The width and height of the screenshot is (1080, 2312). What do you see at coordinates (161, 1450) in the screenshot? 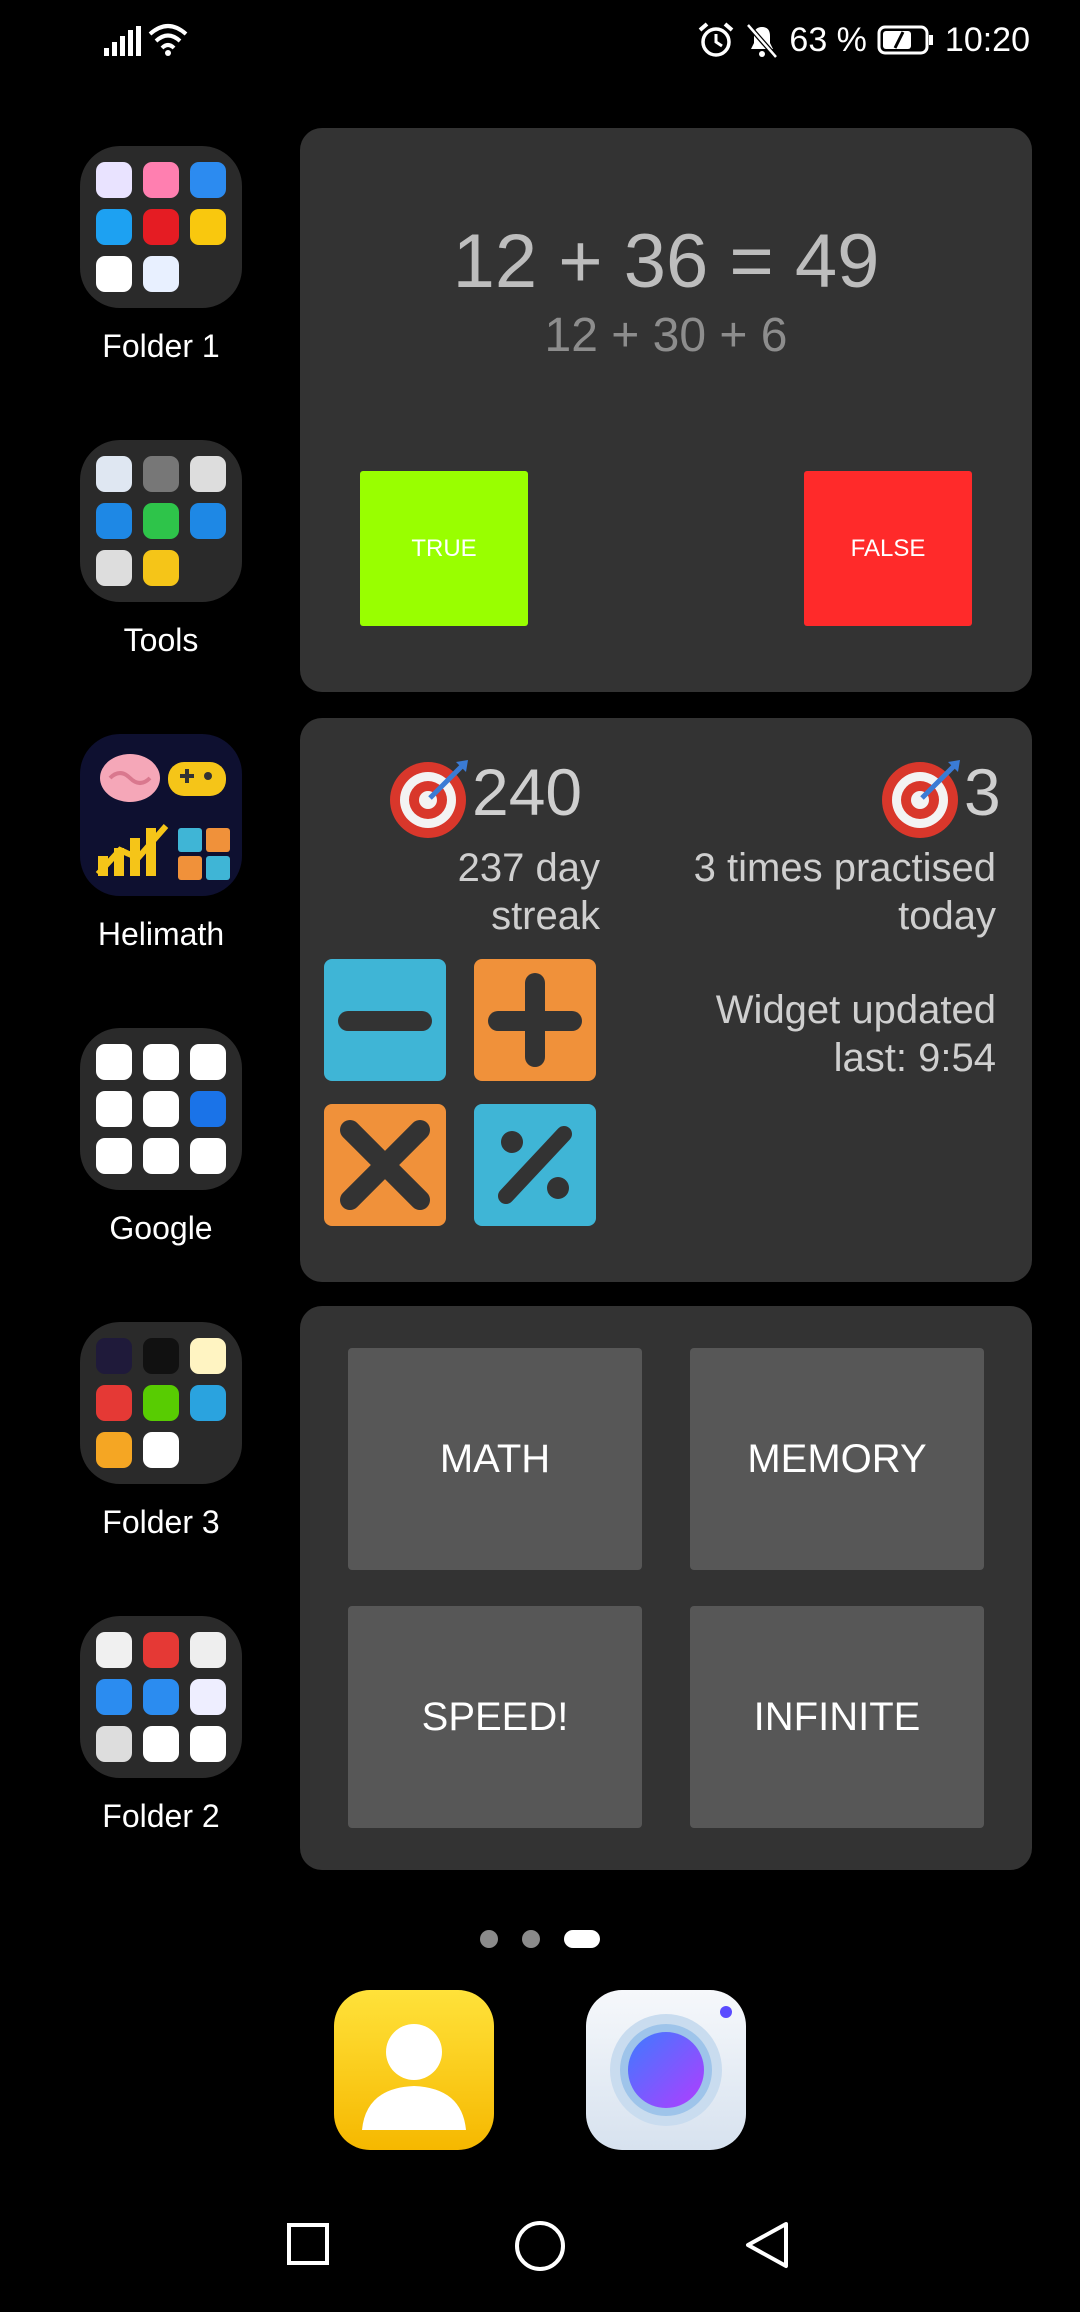
I see `play-store-app-icon` at bounding box center [161, 1450].